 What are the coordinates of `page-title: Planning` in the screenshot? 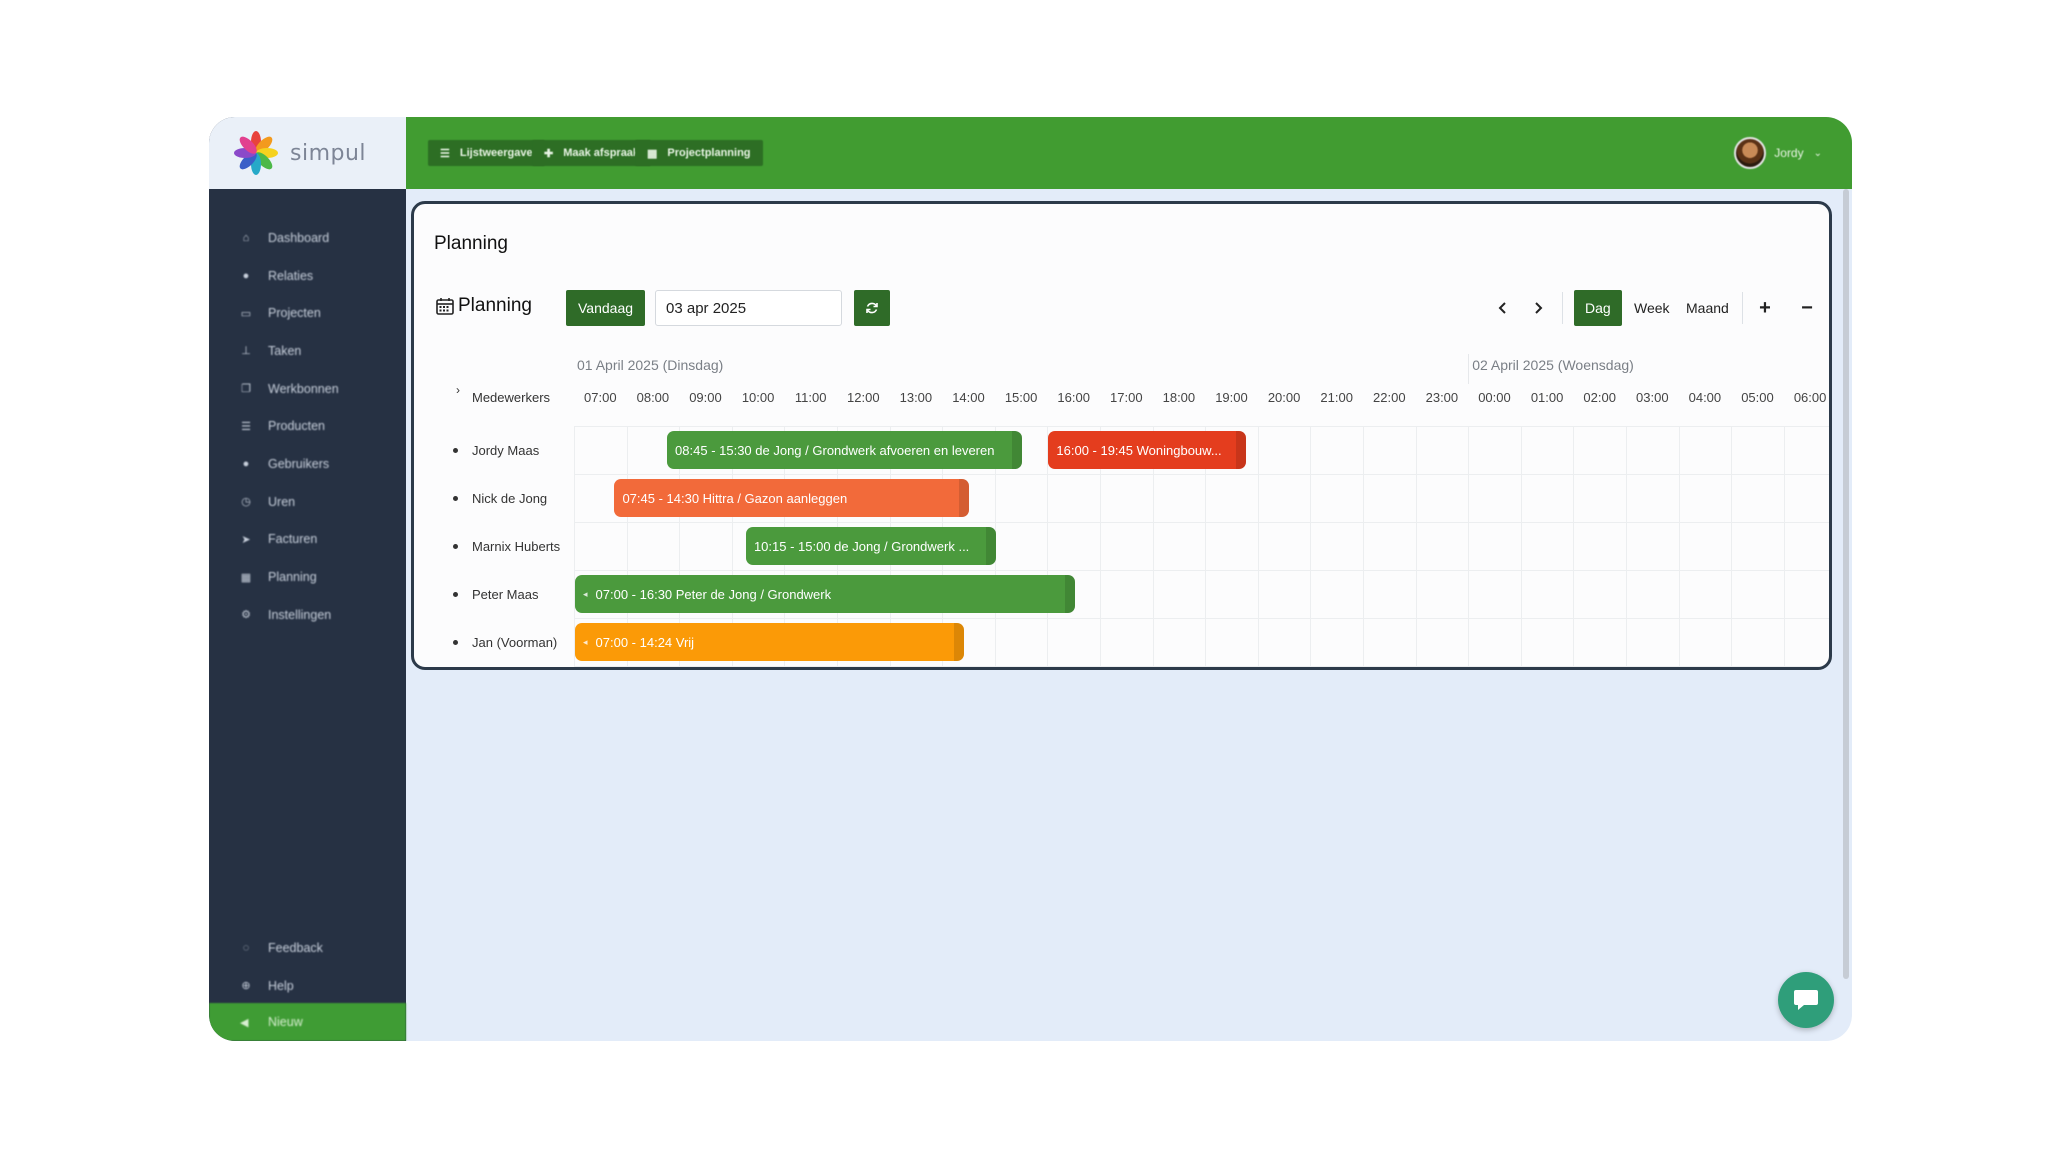 It's located at (471, 243).